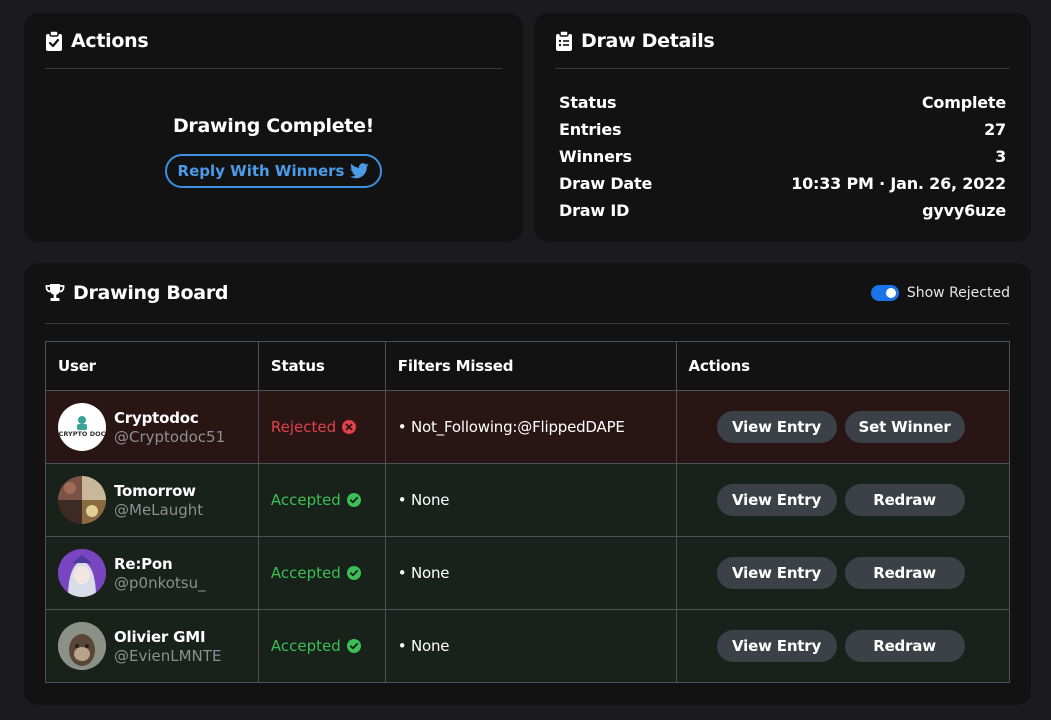 The width and height of the screenshot is (1051, 720). I want to click on detail-row-draw-id: Draw ID gyvy6uze, so click(782, 210).